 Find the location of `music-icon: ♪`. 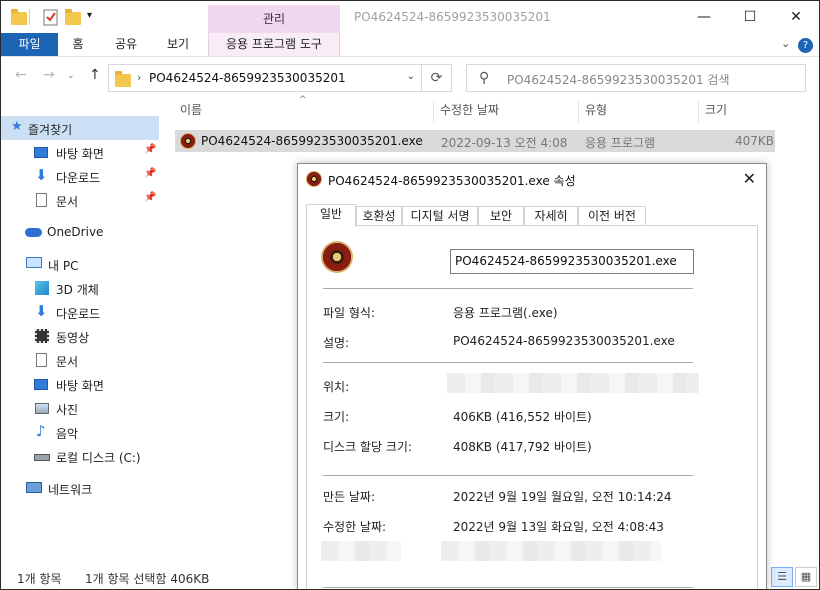

music-icon: ♪ is located at coordinates (41, 431).